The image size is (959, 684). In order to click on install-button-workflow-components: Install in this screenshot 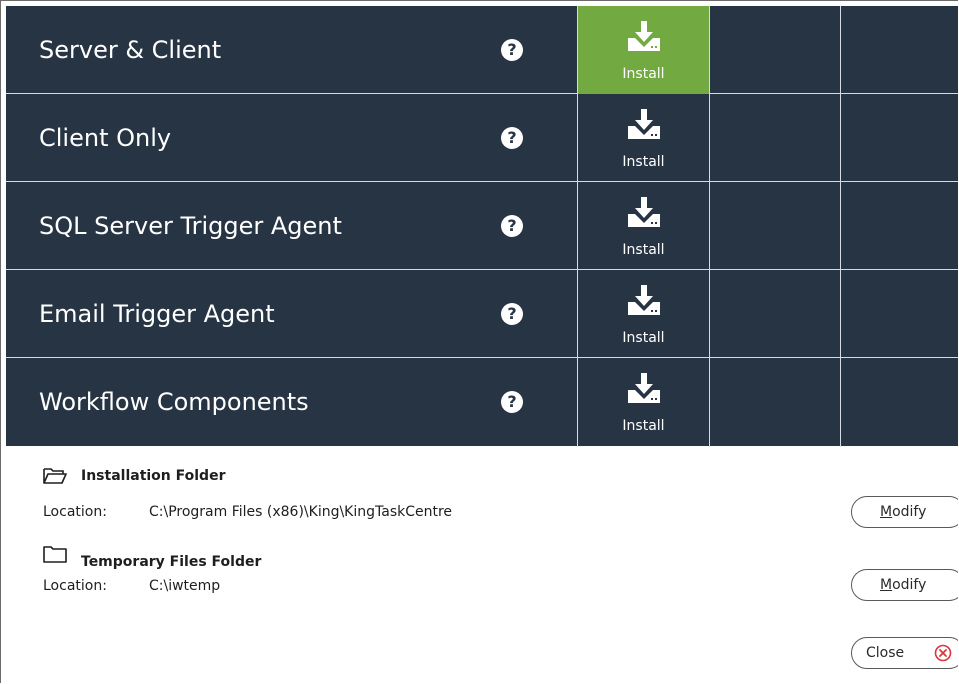, I will do `click(643, 402)`.